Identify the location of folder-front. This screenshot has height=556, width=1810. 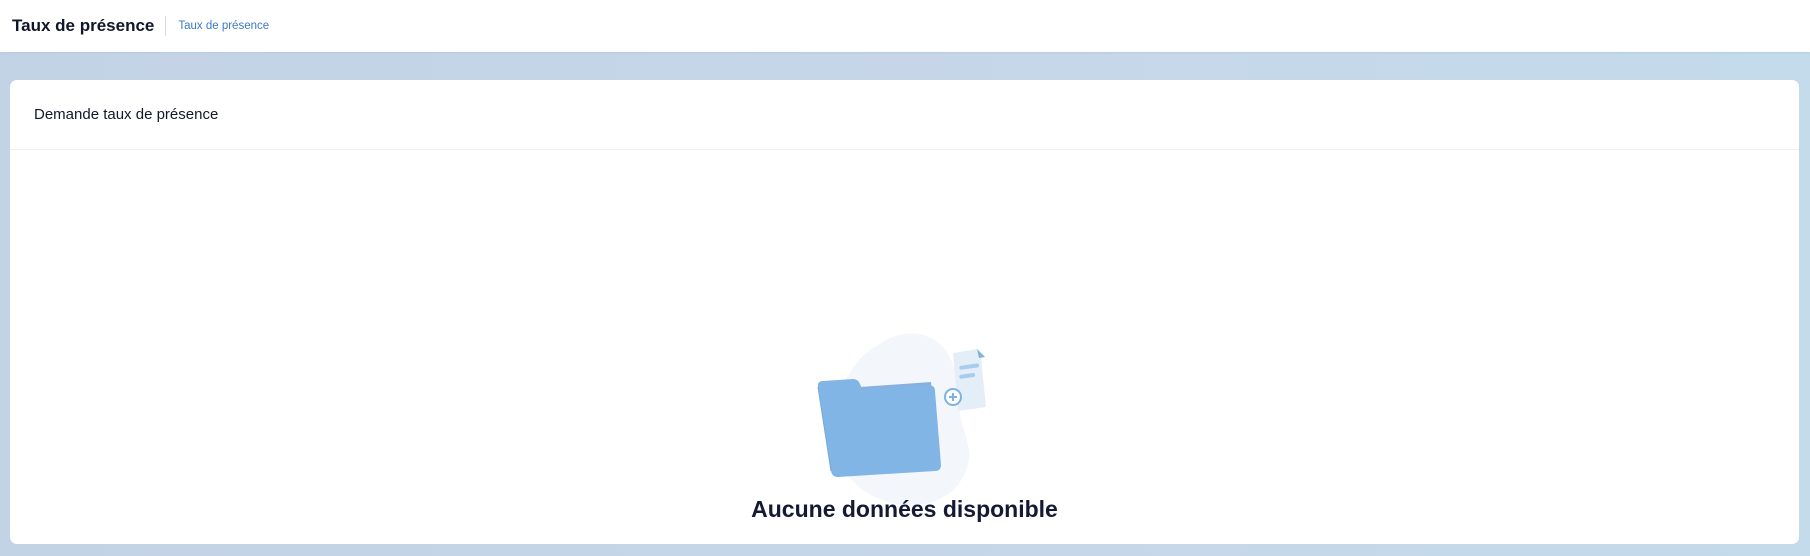
(879, 428).